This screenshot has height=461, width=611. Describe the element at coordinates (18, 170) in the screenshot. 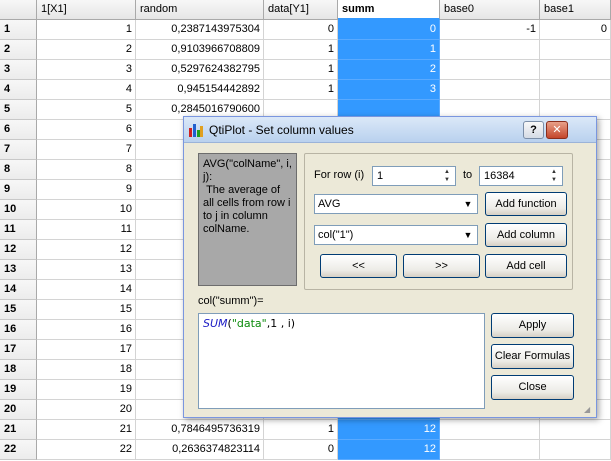

I see `row-number: 8` at that location.